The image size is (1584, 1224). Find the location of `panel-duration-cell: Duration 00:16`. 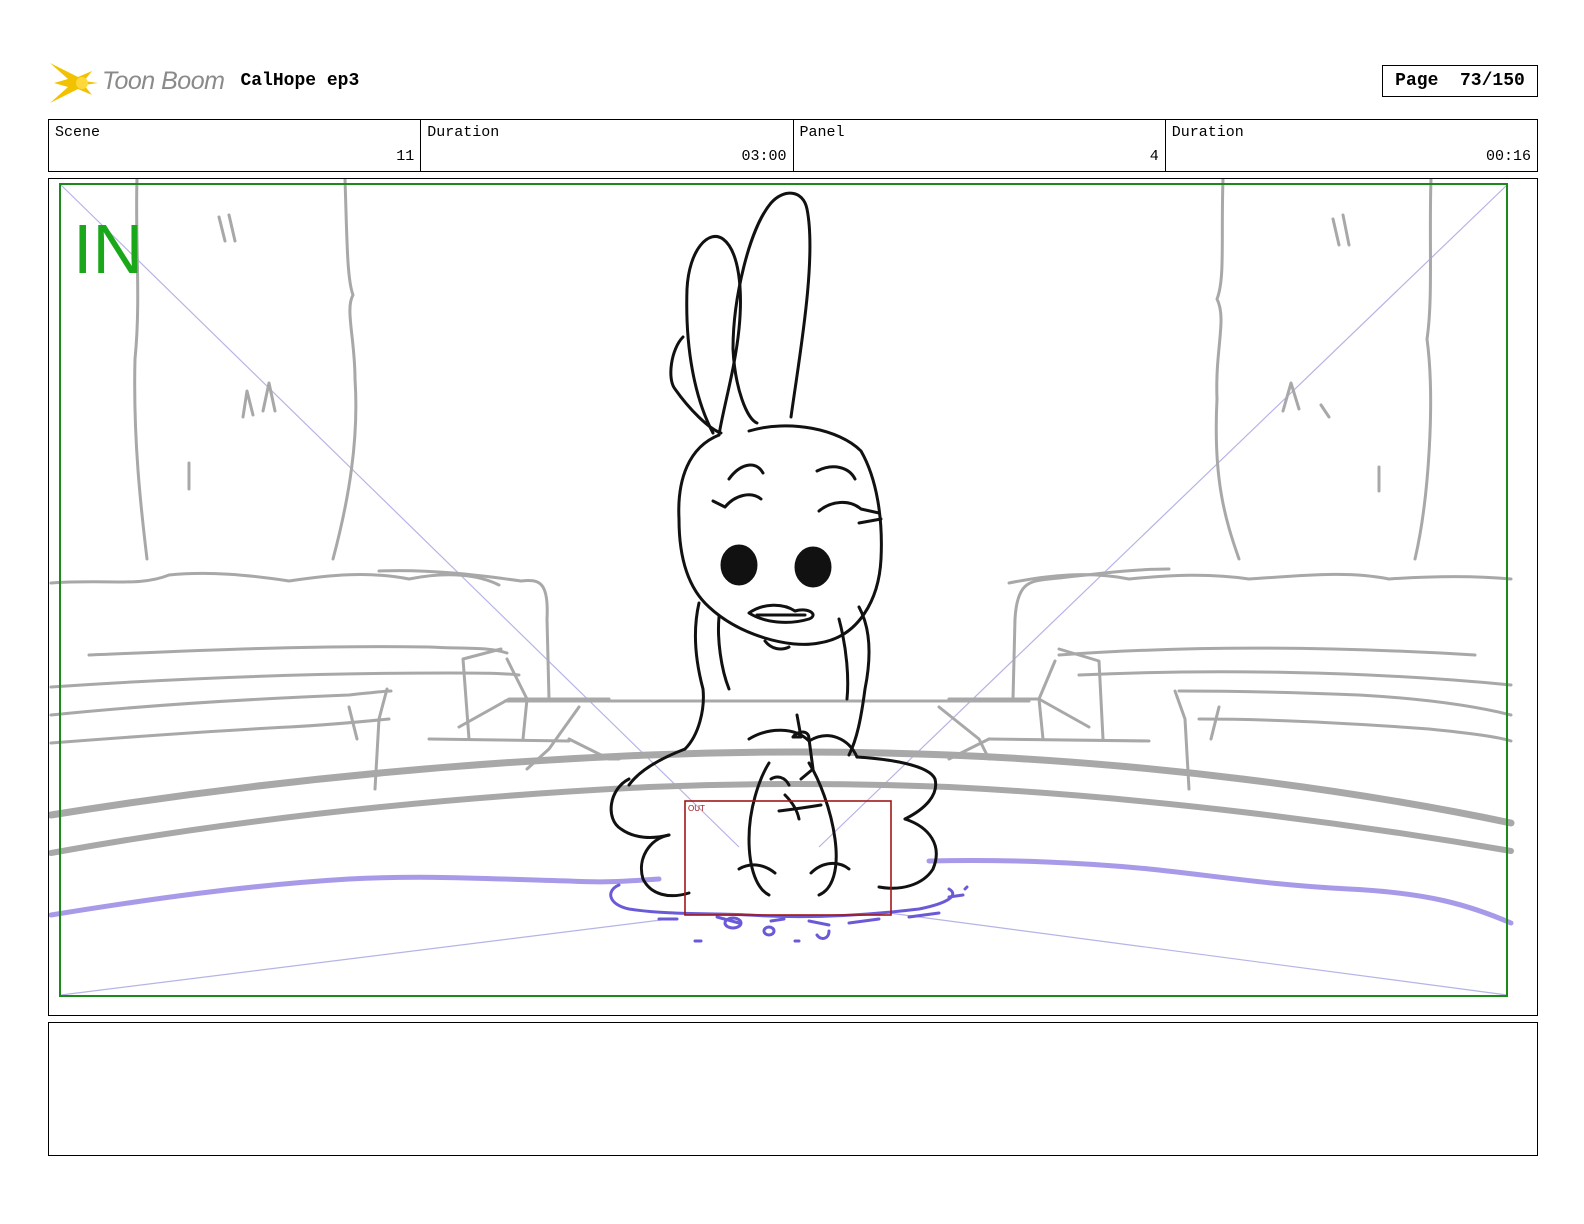

panel-duration-cell: Duration 00:16 is located at coordinates (1351, 145).